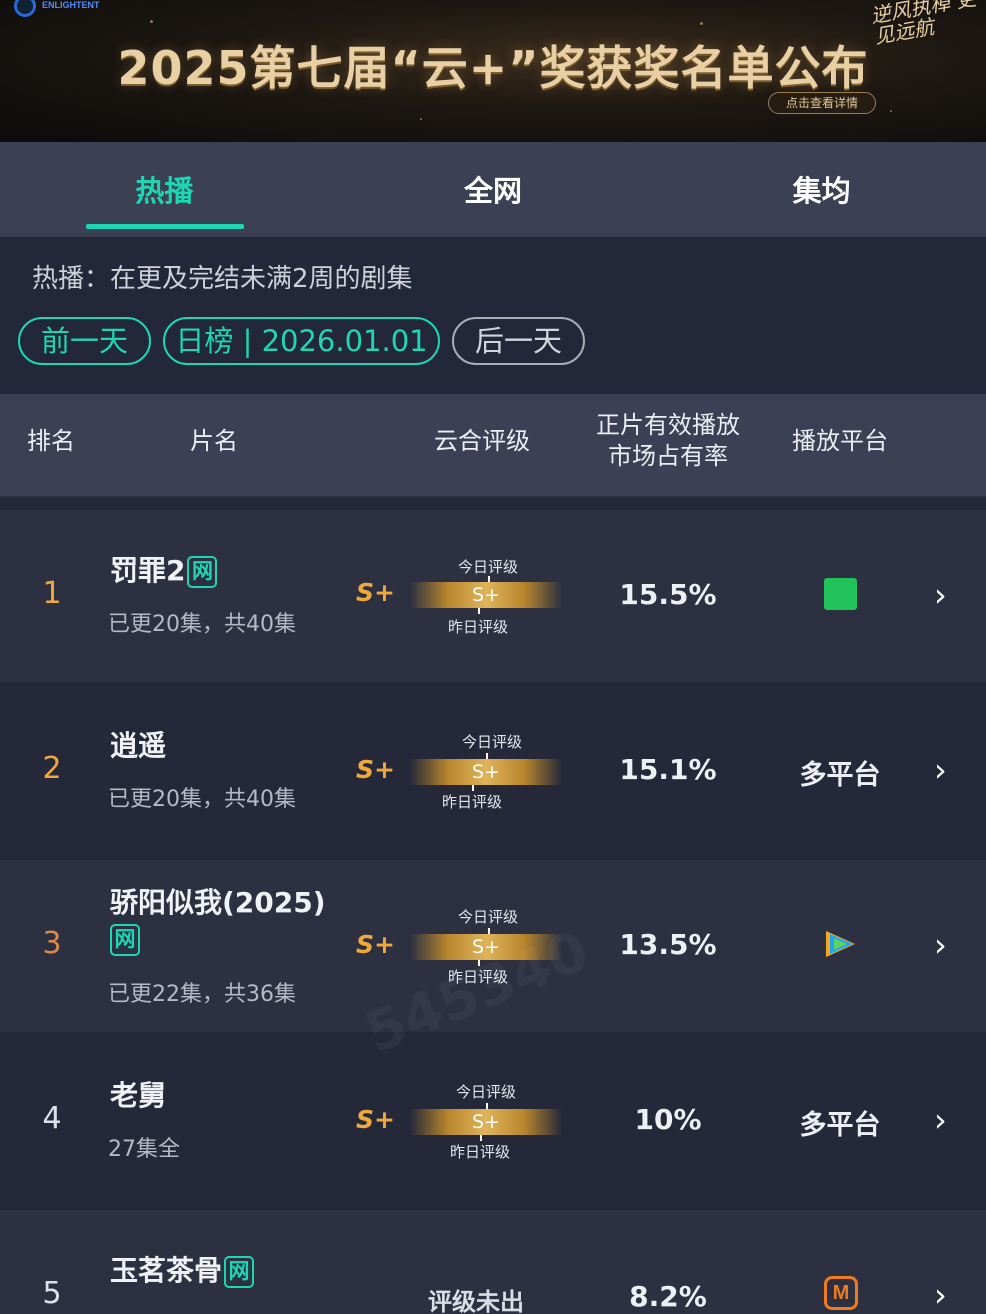 The height and width of the screenshot is (1314, 986). I want to click on tencent-video-icon, so click(840, 944).